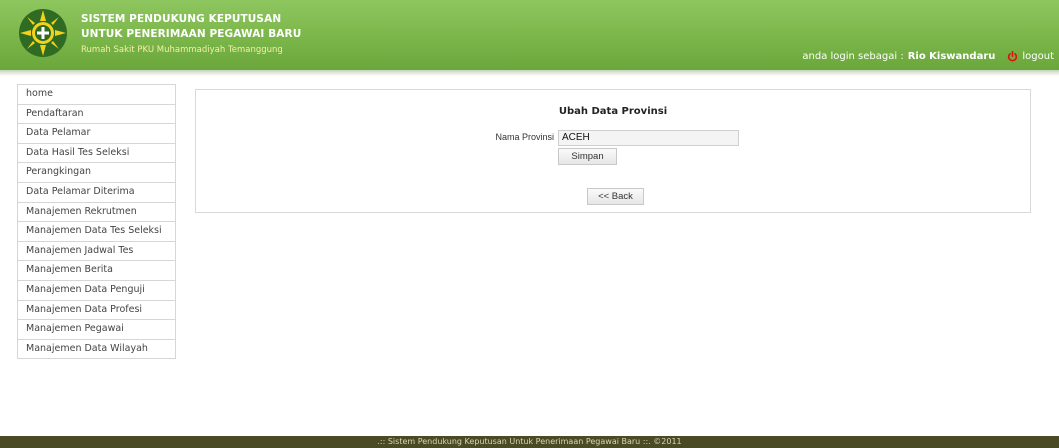 This screenshot has height=448, width=1059. Describe the element at coordinates (96, 232) in the screenshot. I see `sidebar-item-manajemen-data-tes-seleksi: Manajemen Data Tes Seleksi` at that location.